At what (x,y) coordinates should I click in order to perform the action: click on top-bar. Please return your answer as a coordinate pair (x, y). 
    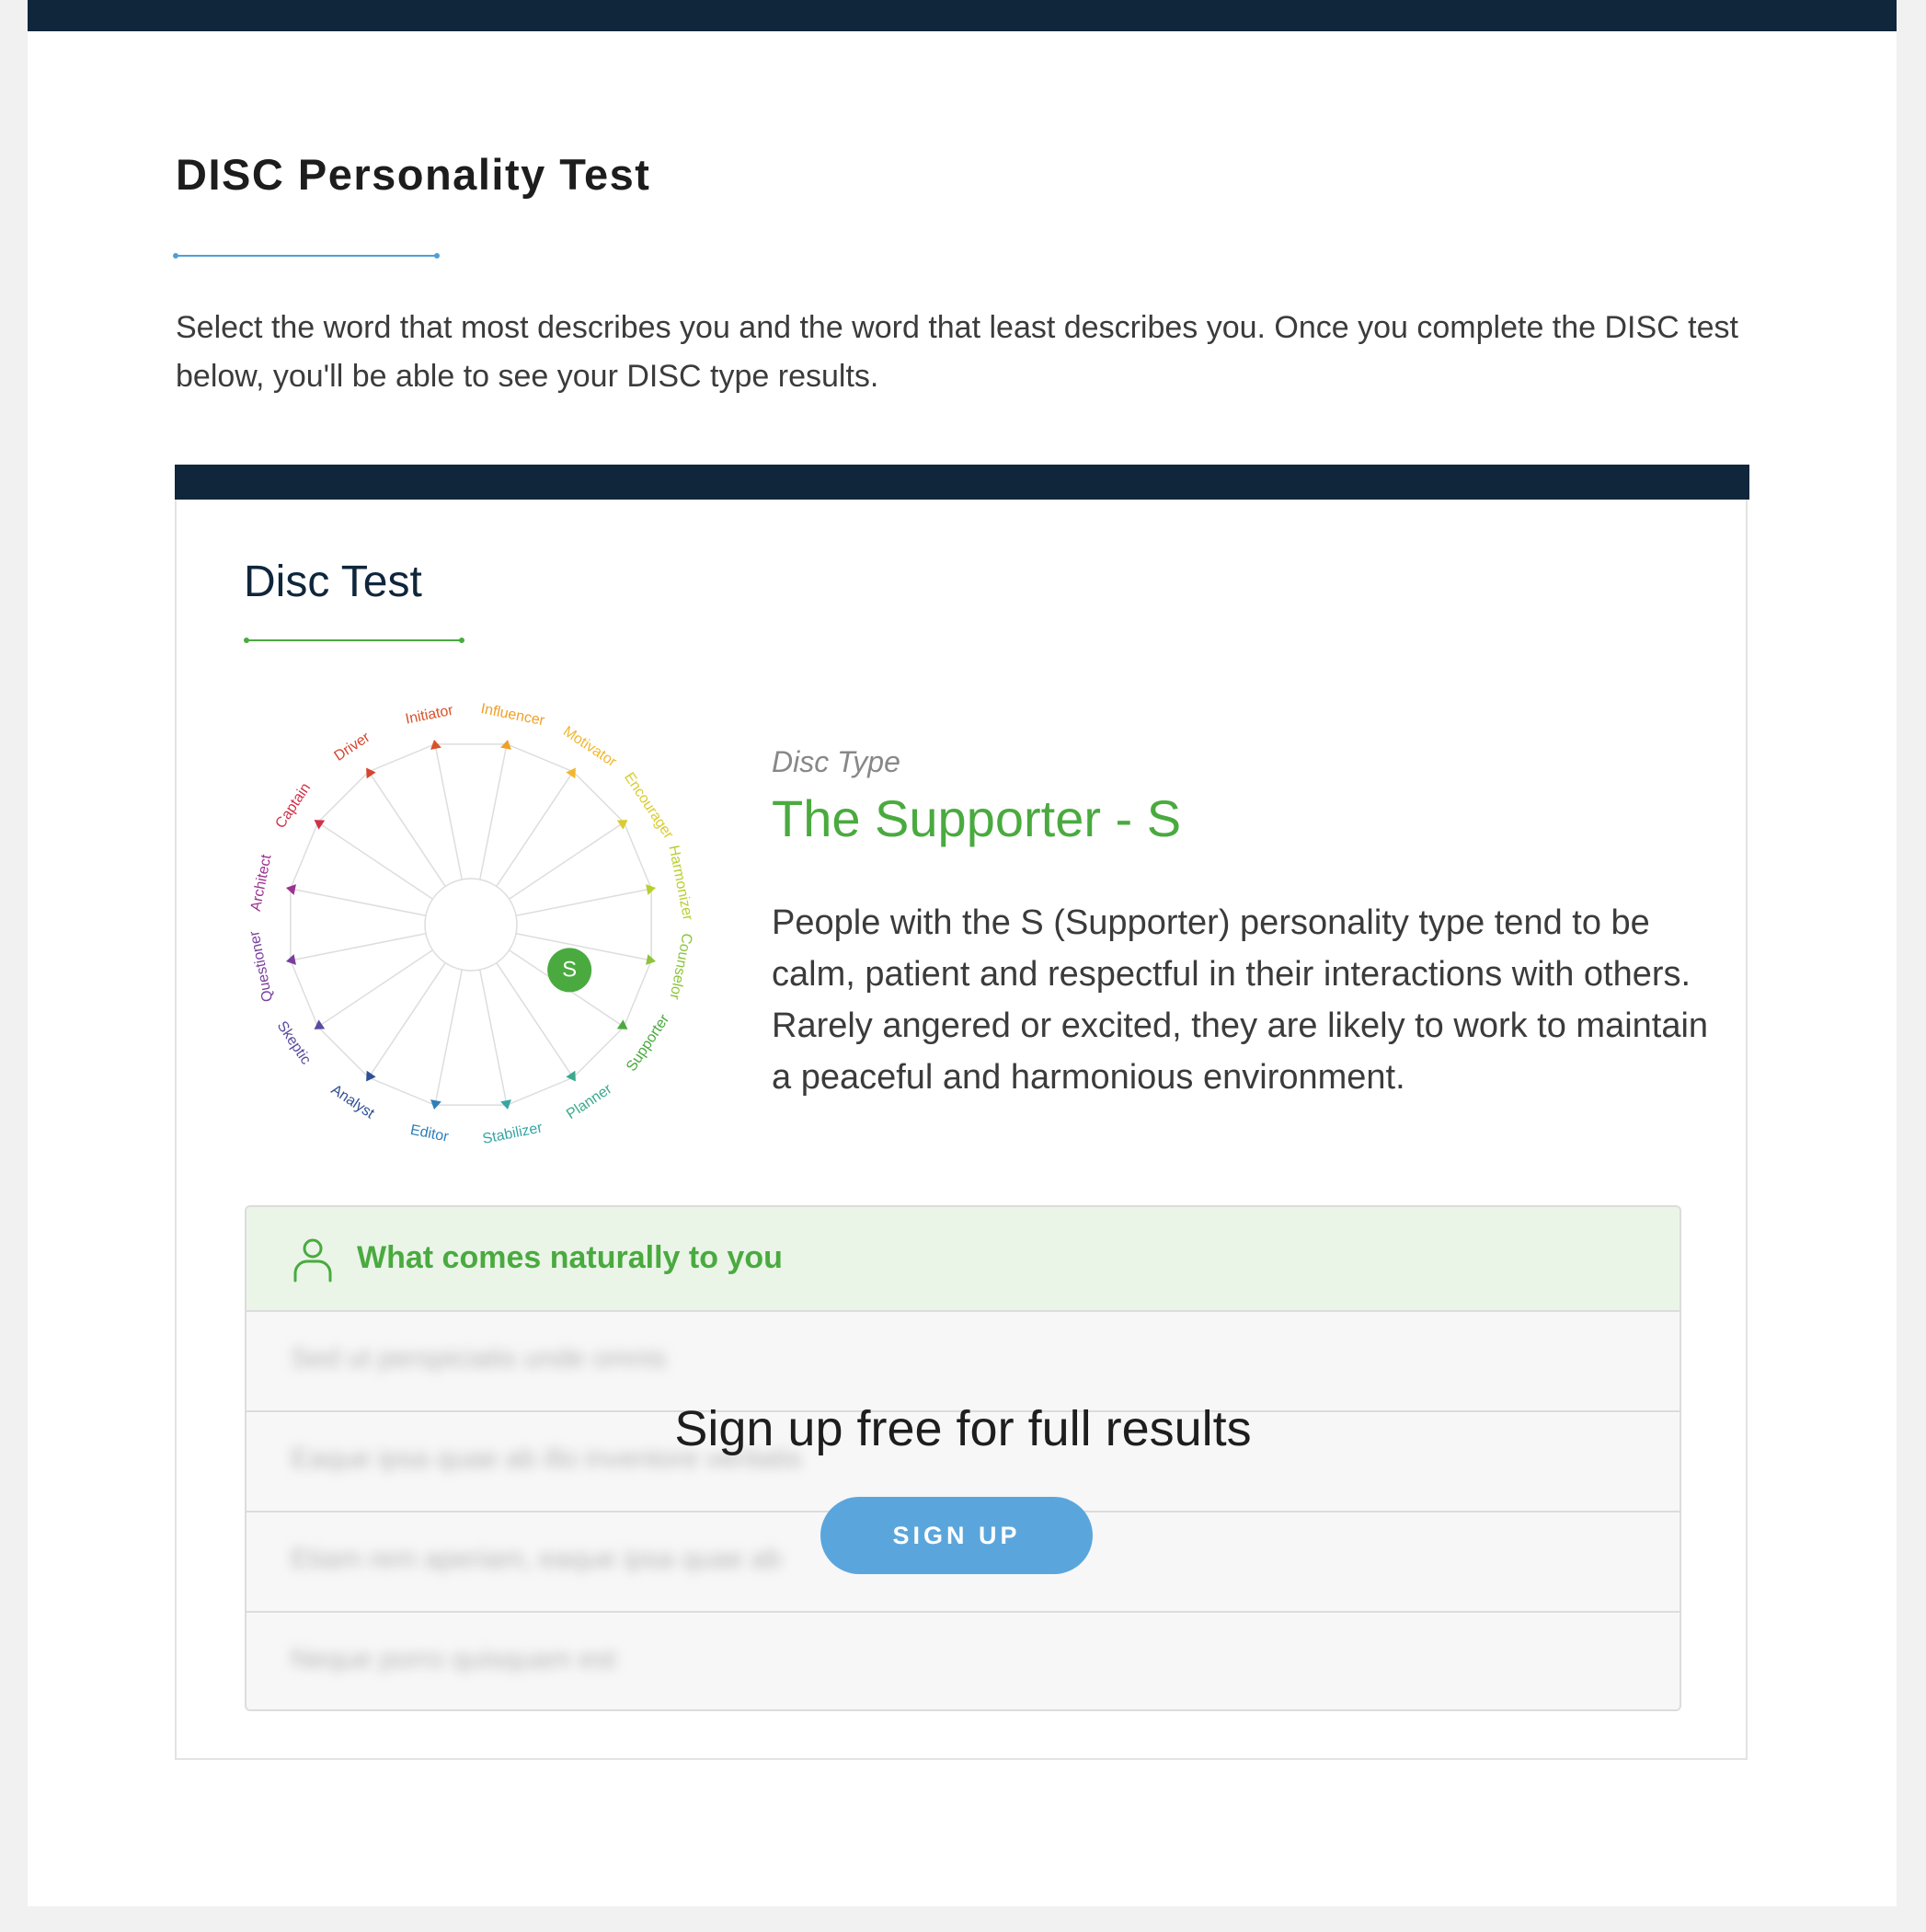
    Looking at the image, I should click on (962, 15).